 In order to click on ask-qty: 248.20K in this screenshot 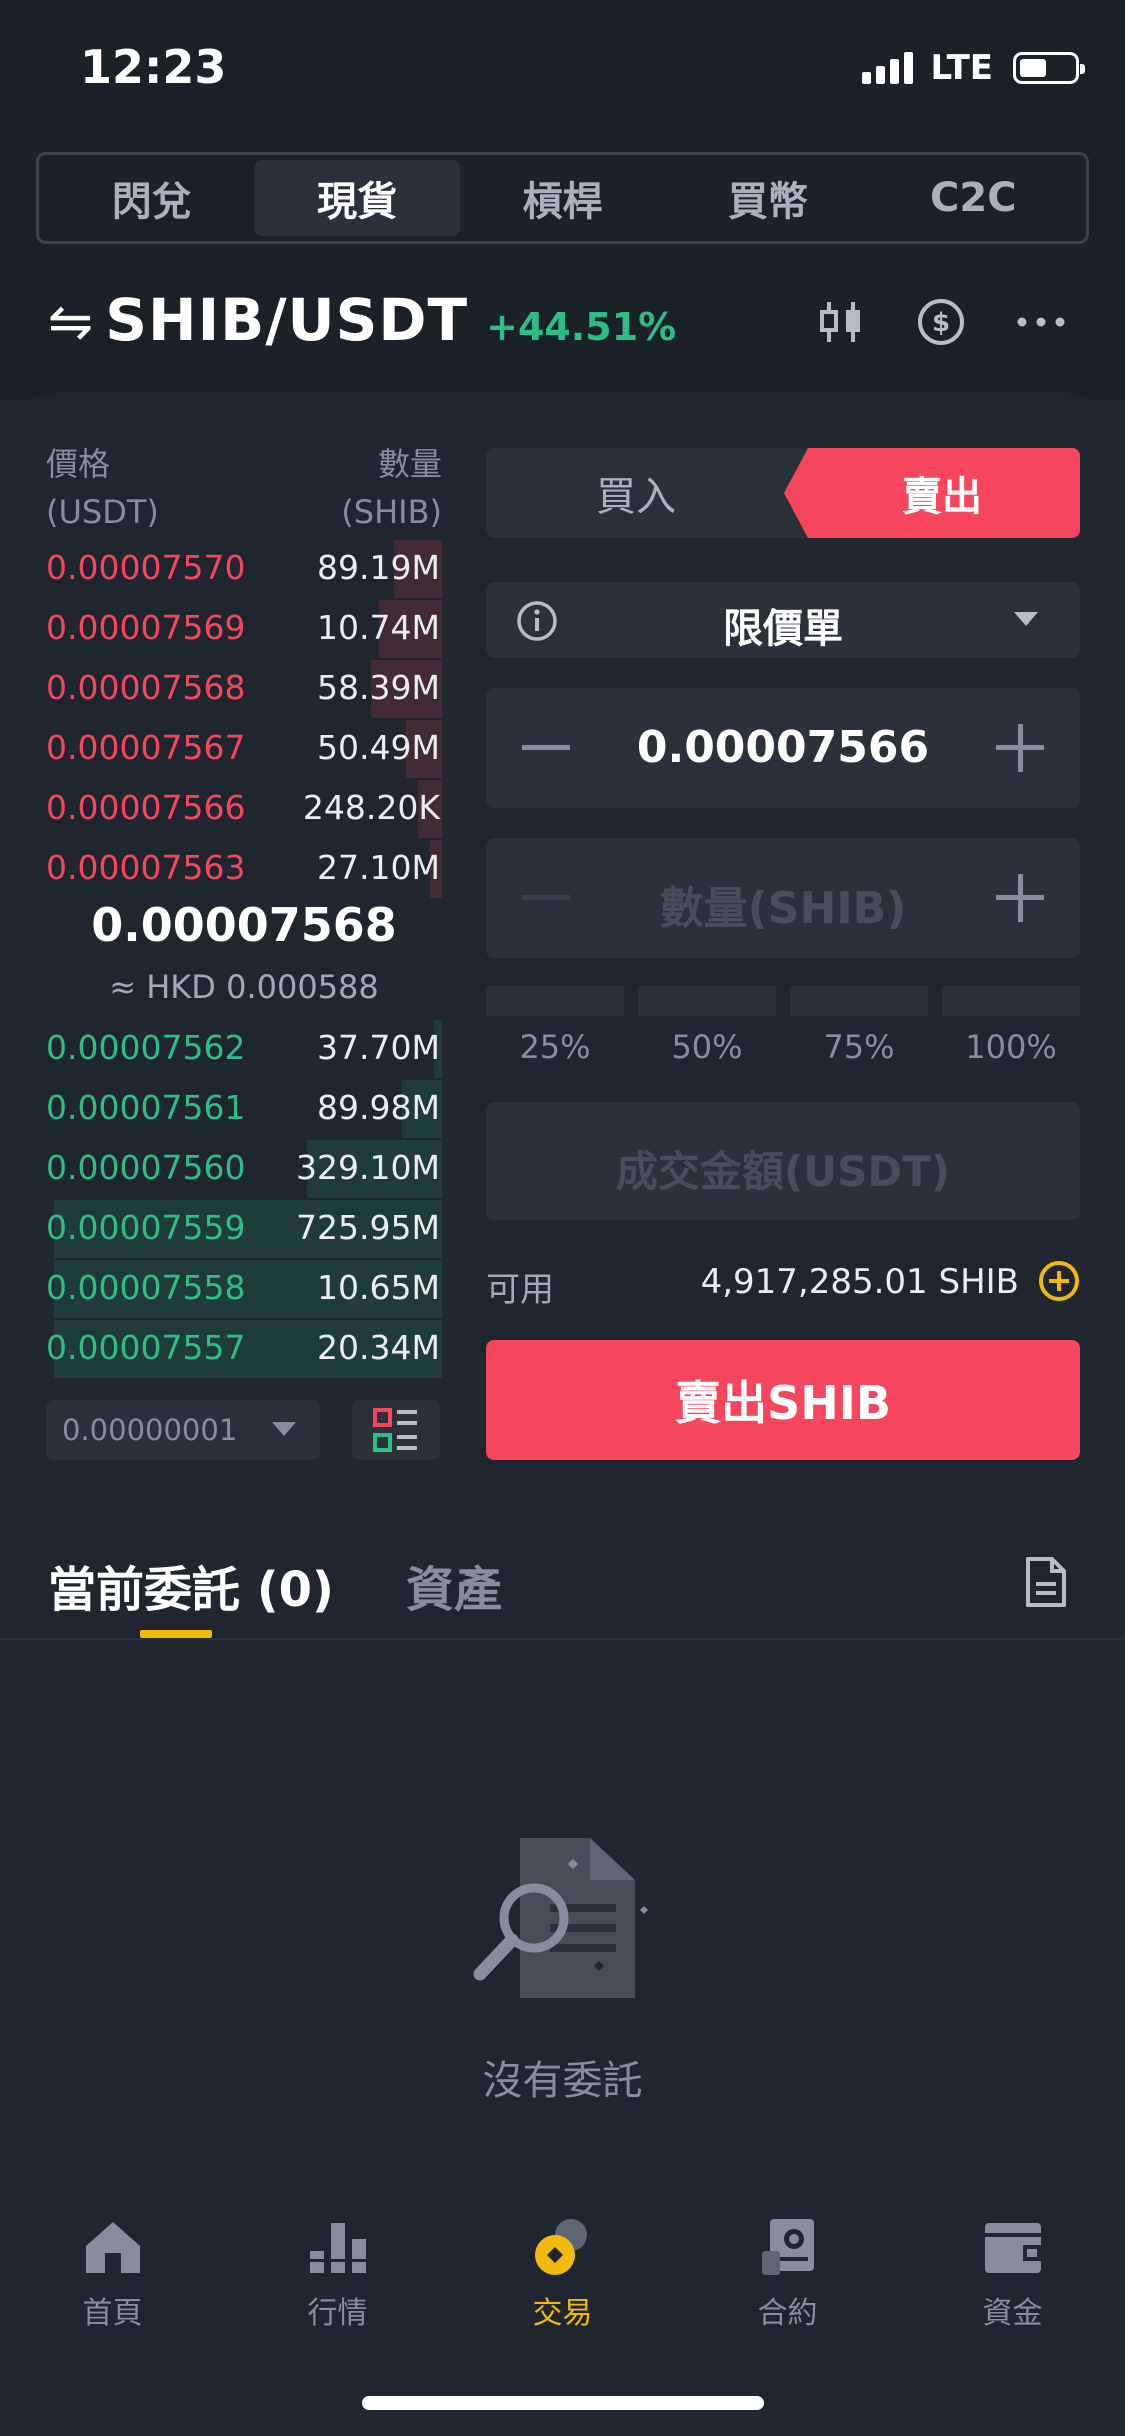, I will do `click(371, 807)`.